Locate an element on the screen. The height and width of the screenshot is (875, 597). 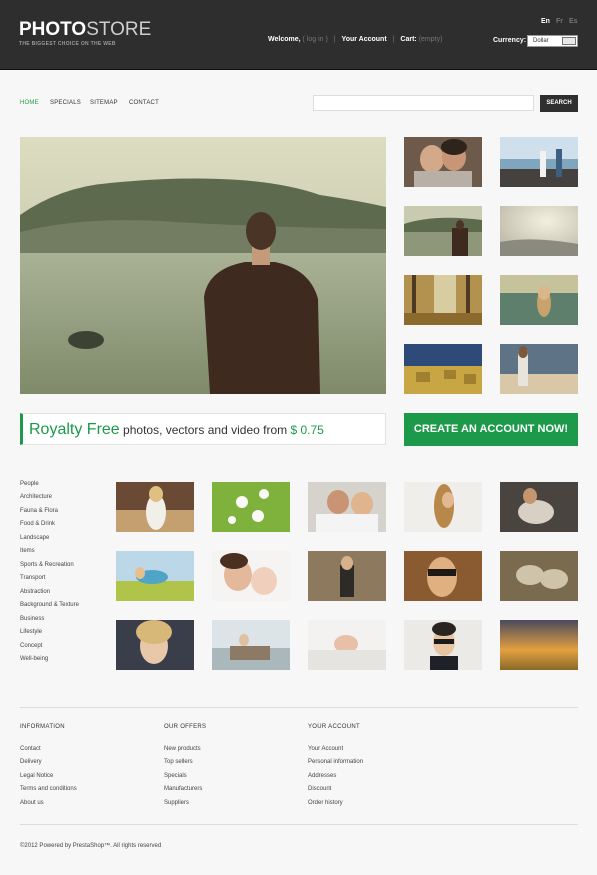
thumb-hay-field is located at coordinates (443, 369).